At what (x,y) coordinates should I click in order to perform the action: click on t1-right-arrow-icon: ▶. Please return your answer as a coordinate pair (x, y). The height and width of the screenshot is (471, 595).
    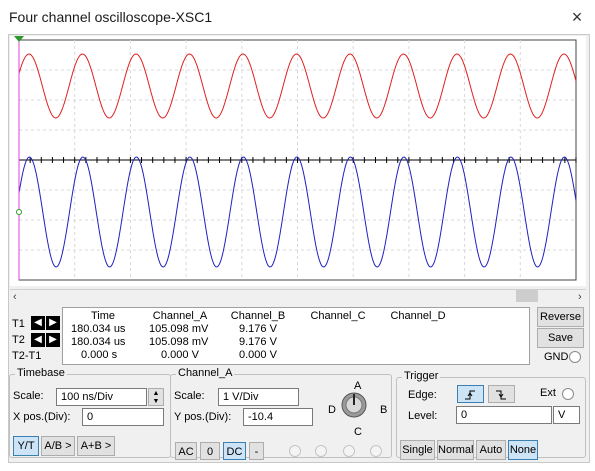
    Looking at the image, I should click on (53, 323).